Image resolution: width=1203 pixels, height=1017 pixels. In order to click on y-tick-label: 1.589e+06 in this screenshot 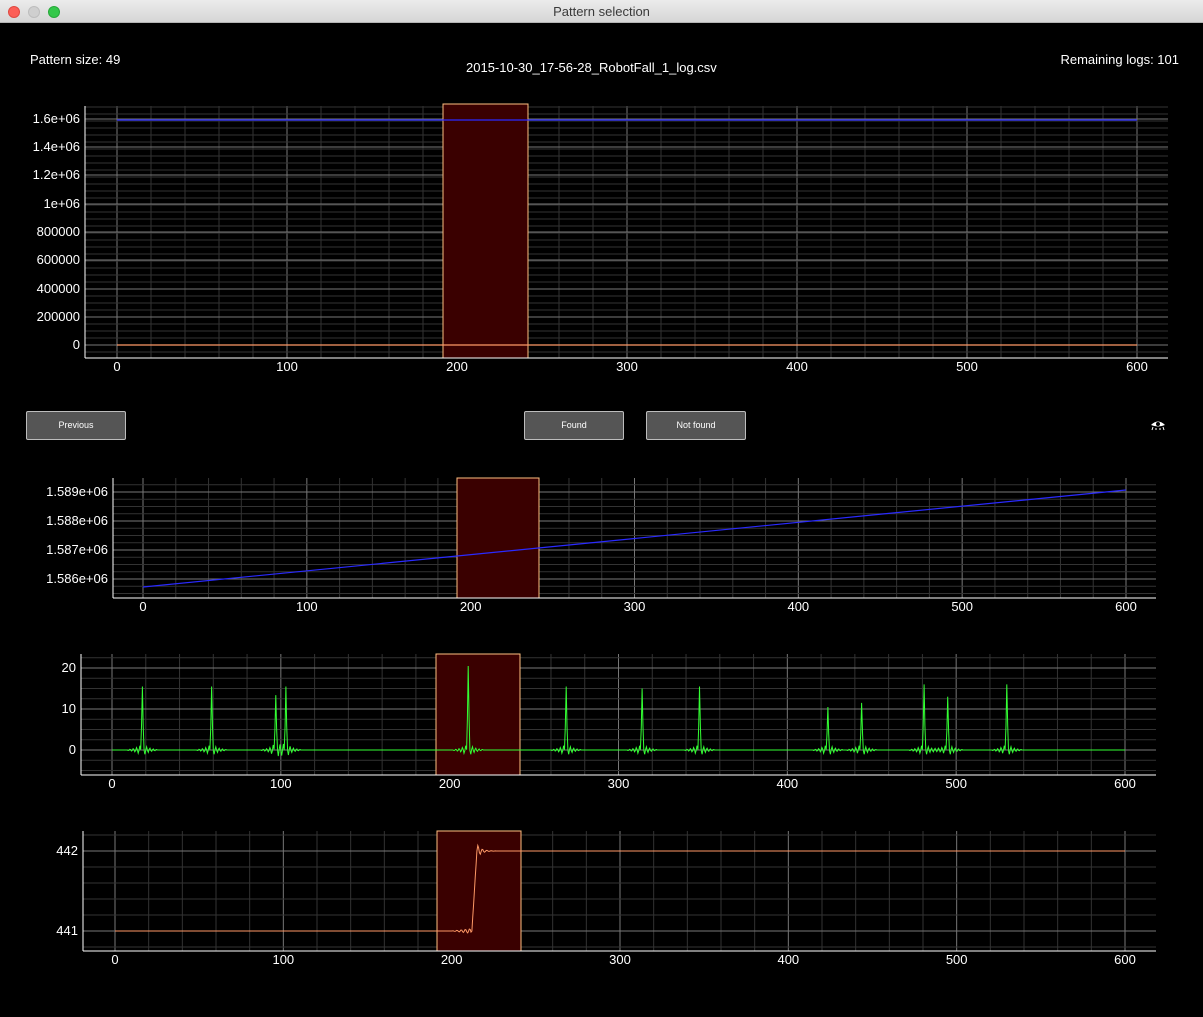, I will do `click(77, 491)`.